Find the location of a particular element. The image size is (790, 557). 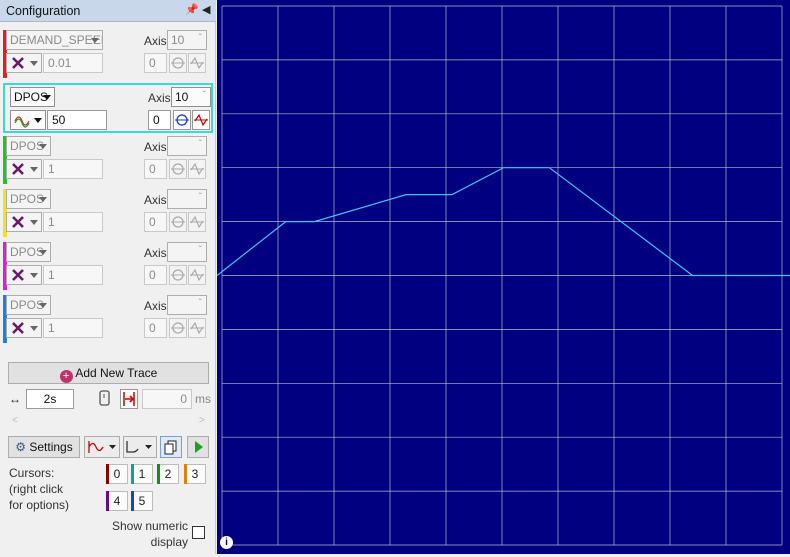

step-mode-dropdown is located at coordinates (140, 447).